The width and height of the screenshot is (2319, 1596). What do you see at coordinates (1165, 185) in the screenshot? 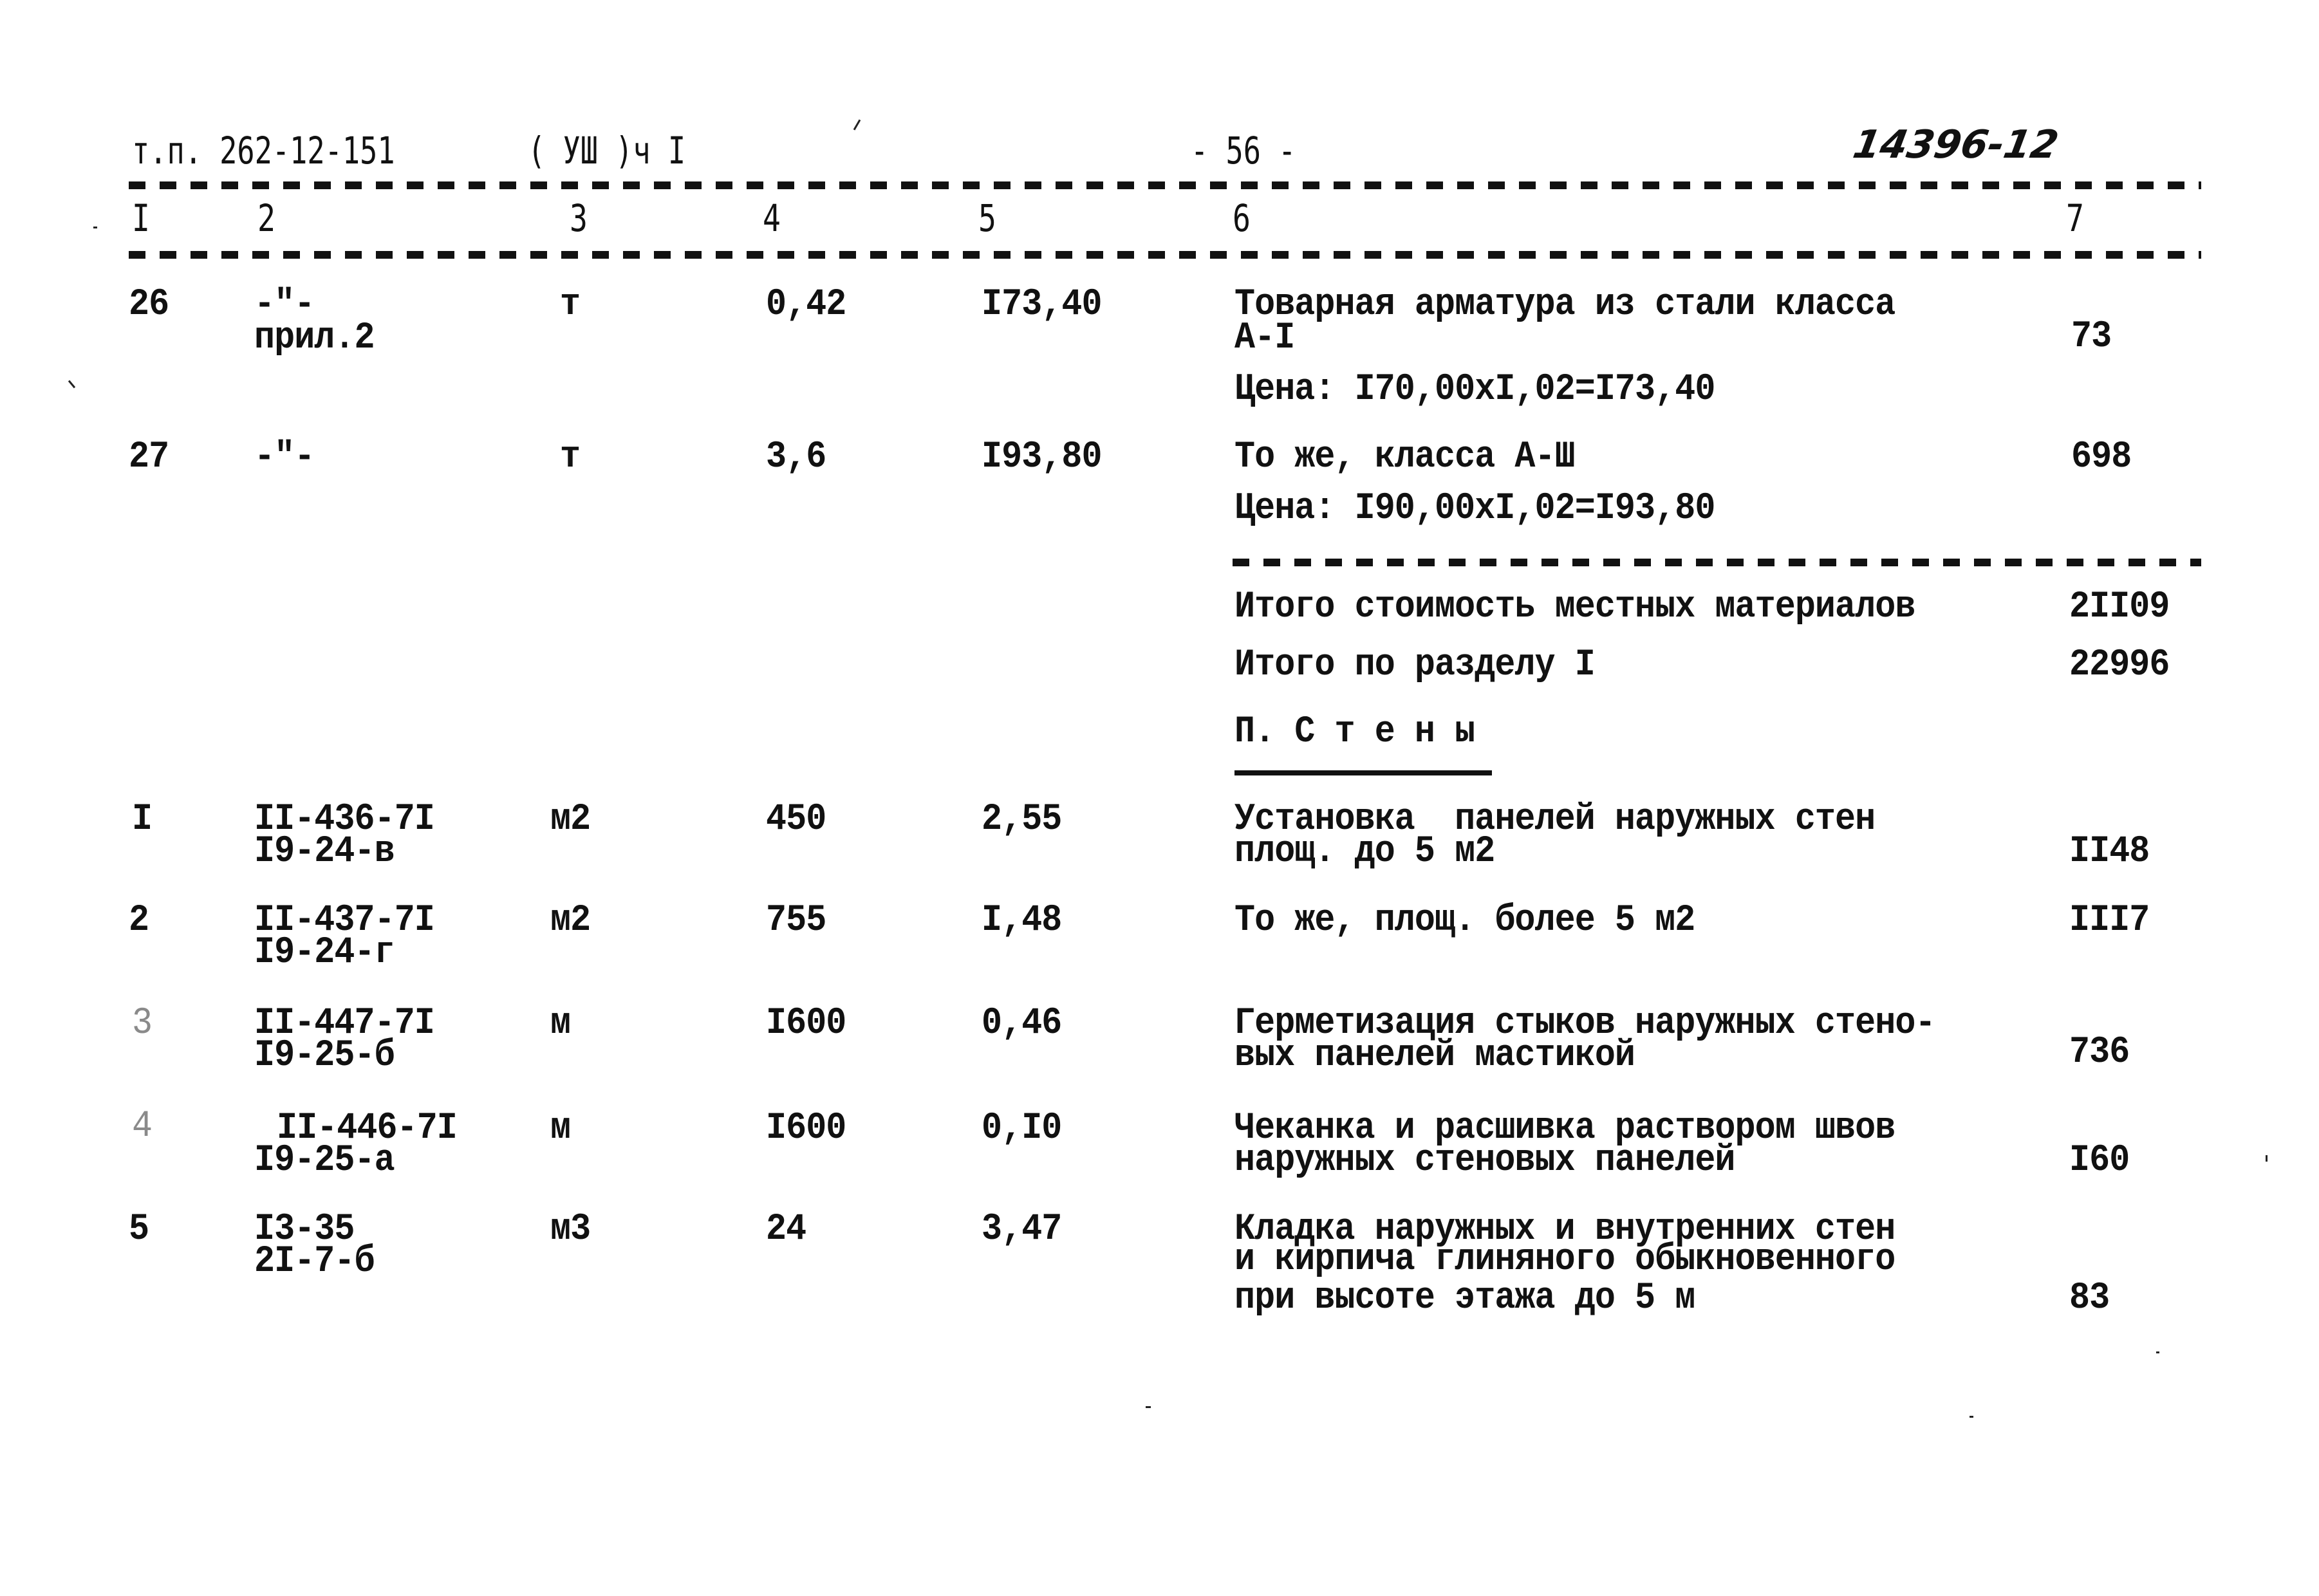
I see `header-top-divider` at bounding box center [1165, 185].